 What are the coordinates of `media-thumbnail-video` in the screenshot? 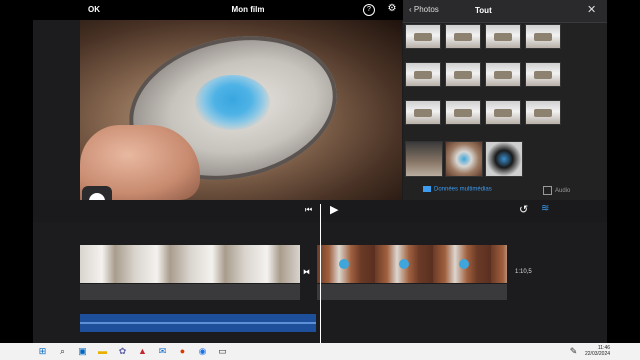 It's located at (424, 159).